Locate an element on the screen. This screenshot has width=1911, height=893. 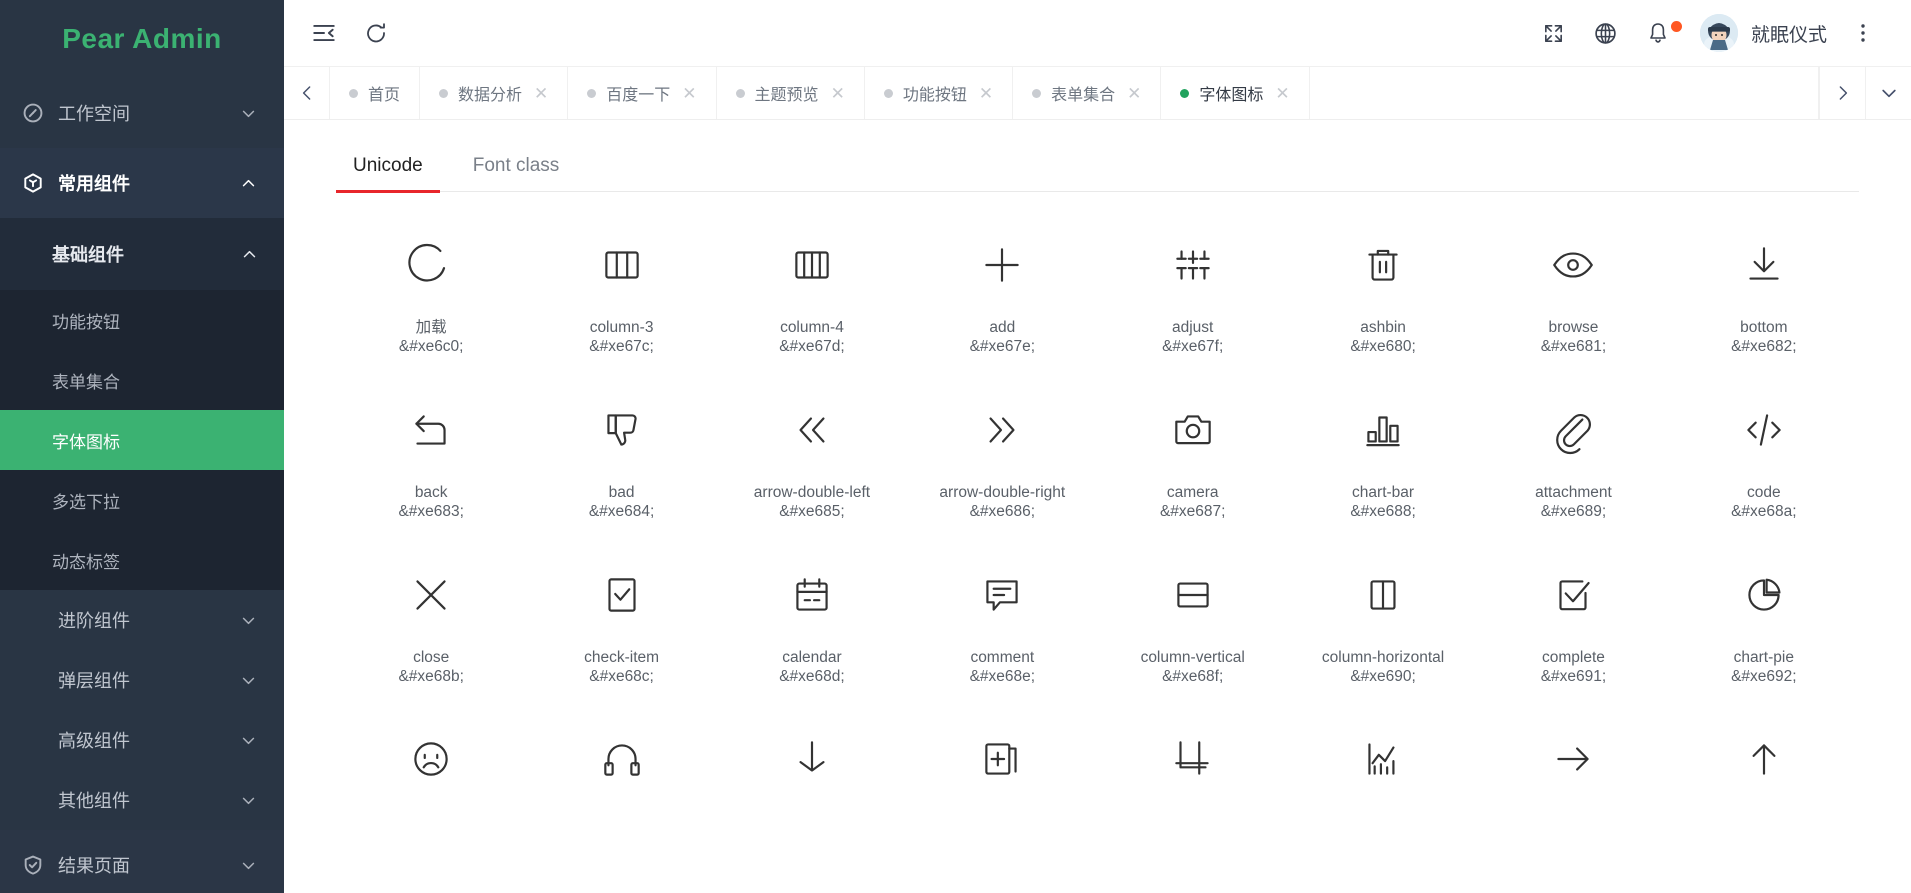
download-icon is located at coordinates (812, 759).